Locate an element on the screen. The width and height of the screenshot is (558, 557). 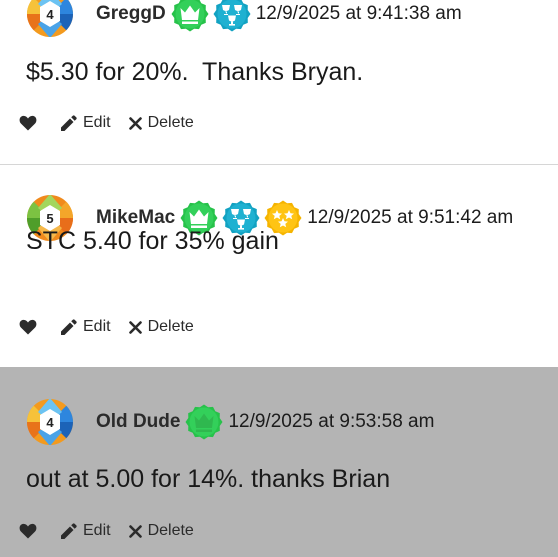
username: MikeMac is located at coordinates (135, 218).